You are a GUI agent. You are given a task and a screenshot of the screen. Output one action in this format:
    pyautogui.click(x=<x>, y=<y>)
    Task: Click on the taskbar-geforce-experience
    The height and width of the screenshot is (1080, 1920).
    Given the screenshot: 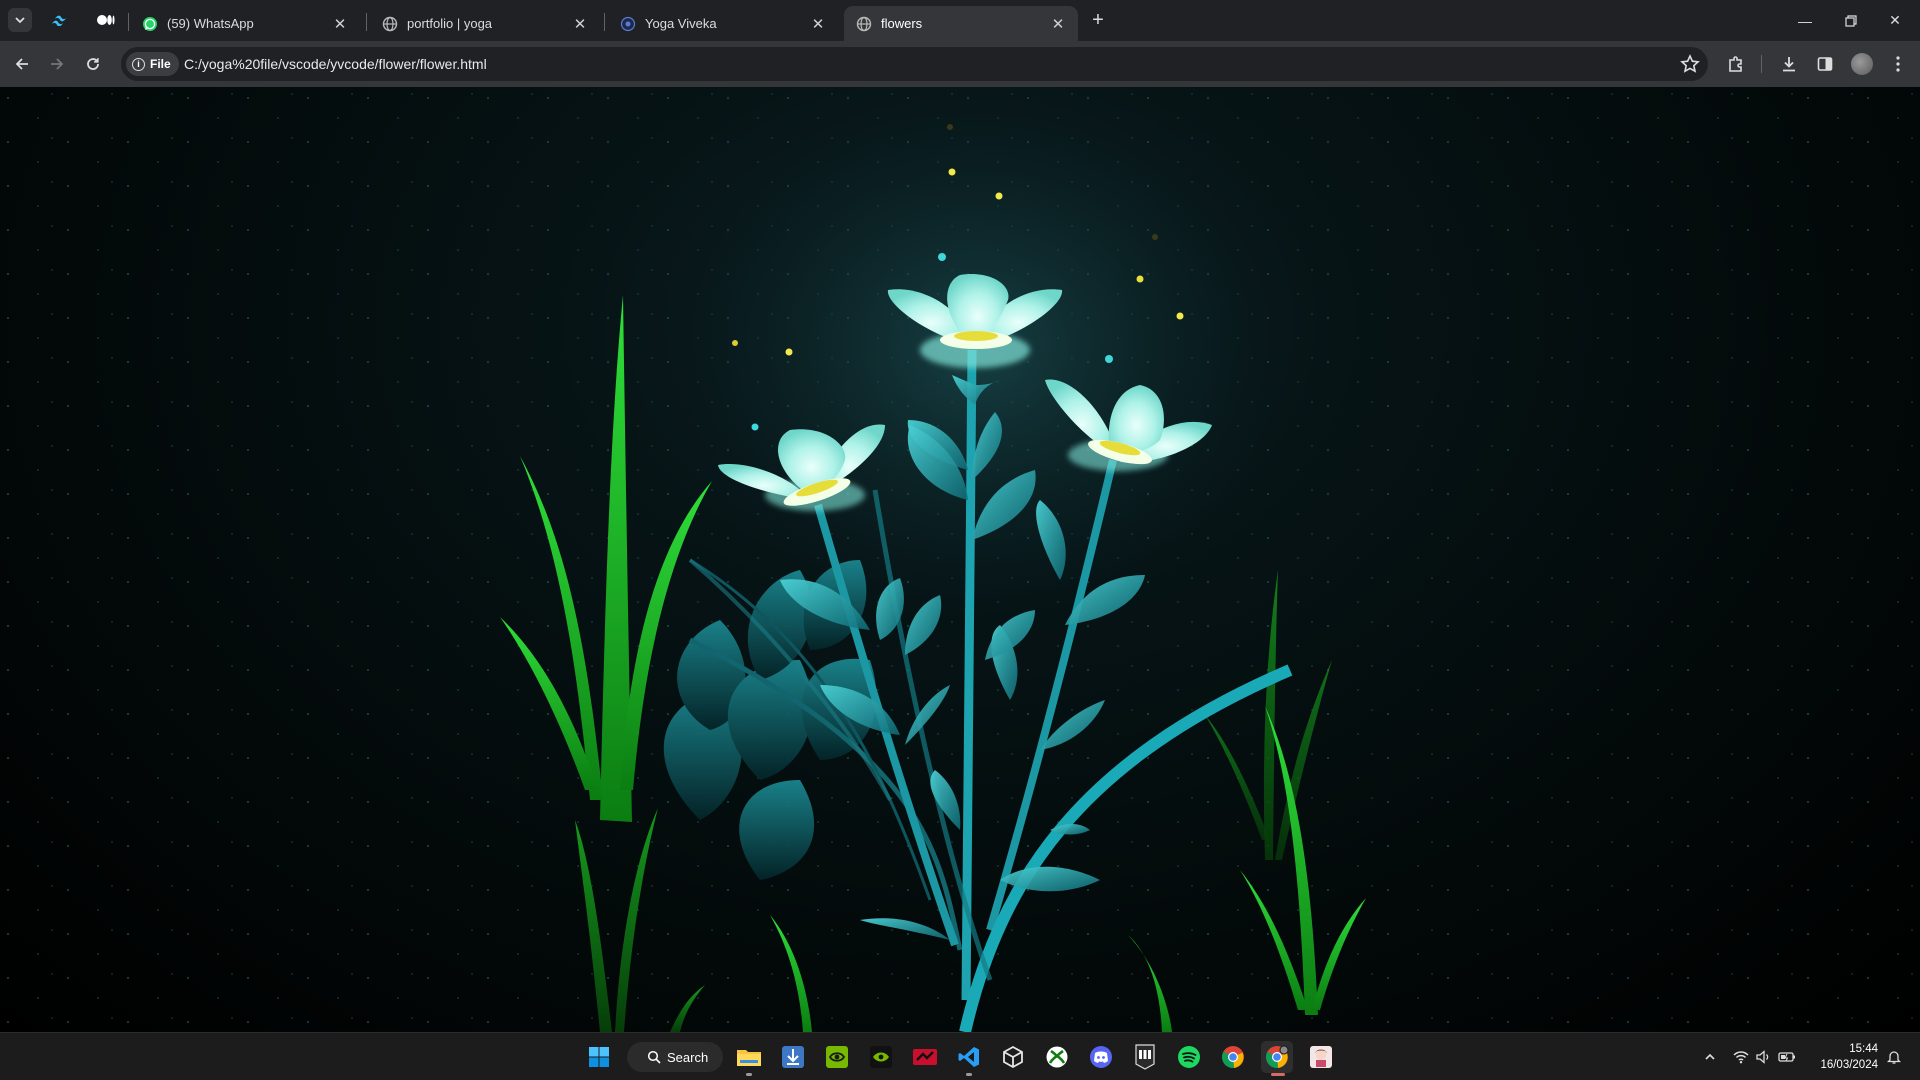 What is the action you would take?
    pyautogui.click(x=837, y=1057)
    